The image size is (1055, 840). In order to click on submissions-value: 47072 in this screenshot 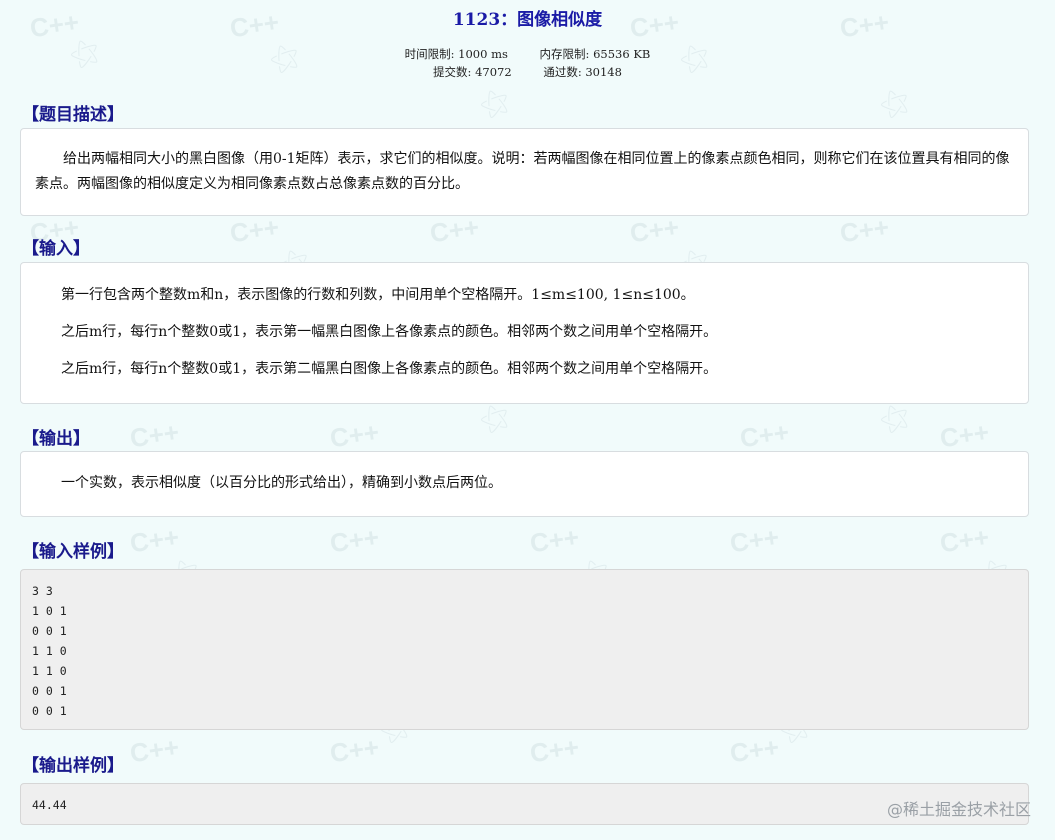, I will do `click(493, 72)`.